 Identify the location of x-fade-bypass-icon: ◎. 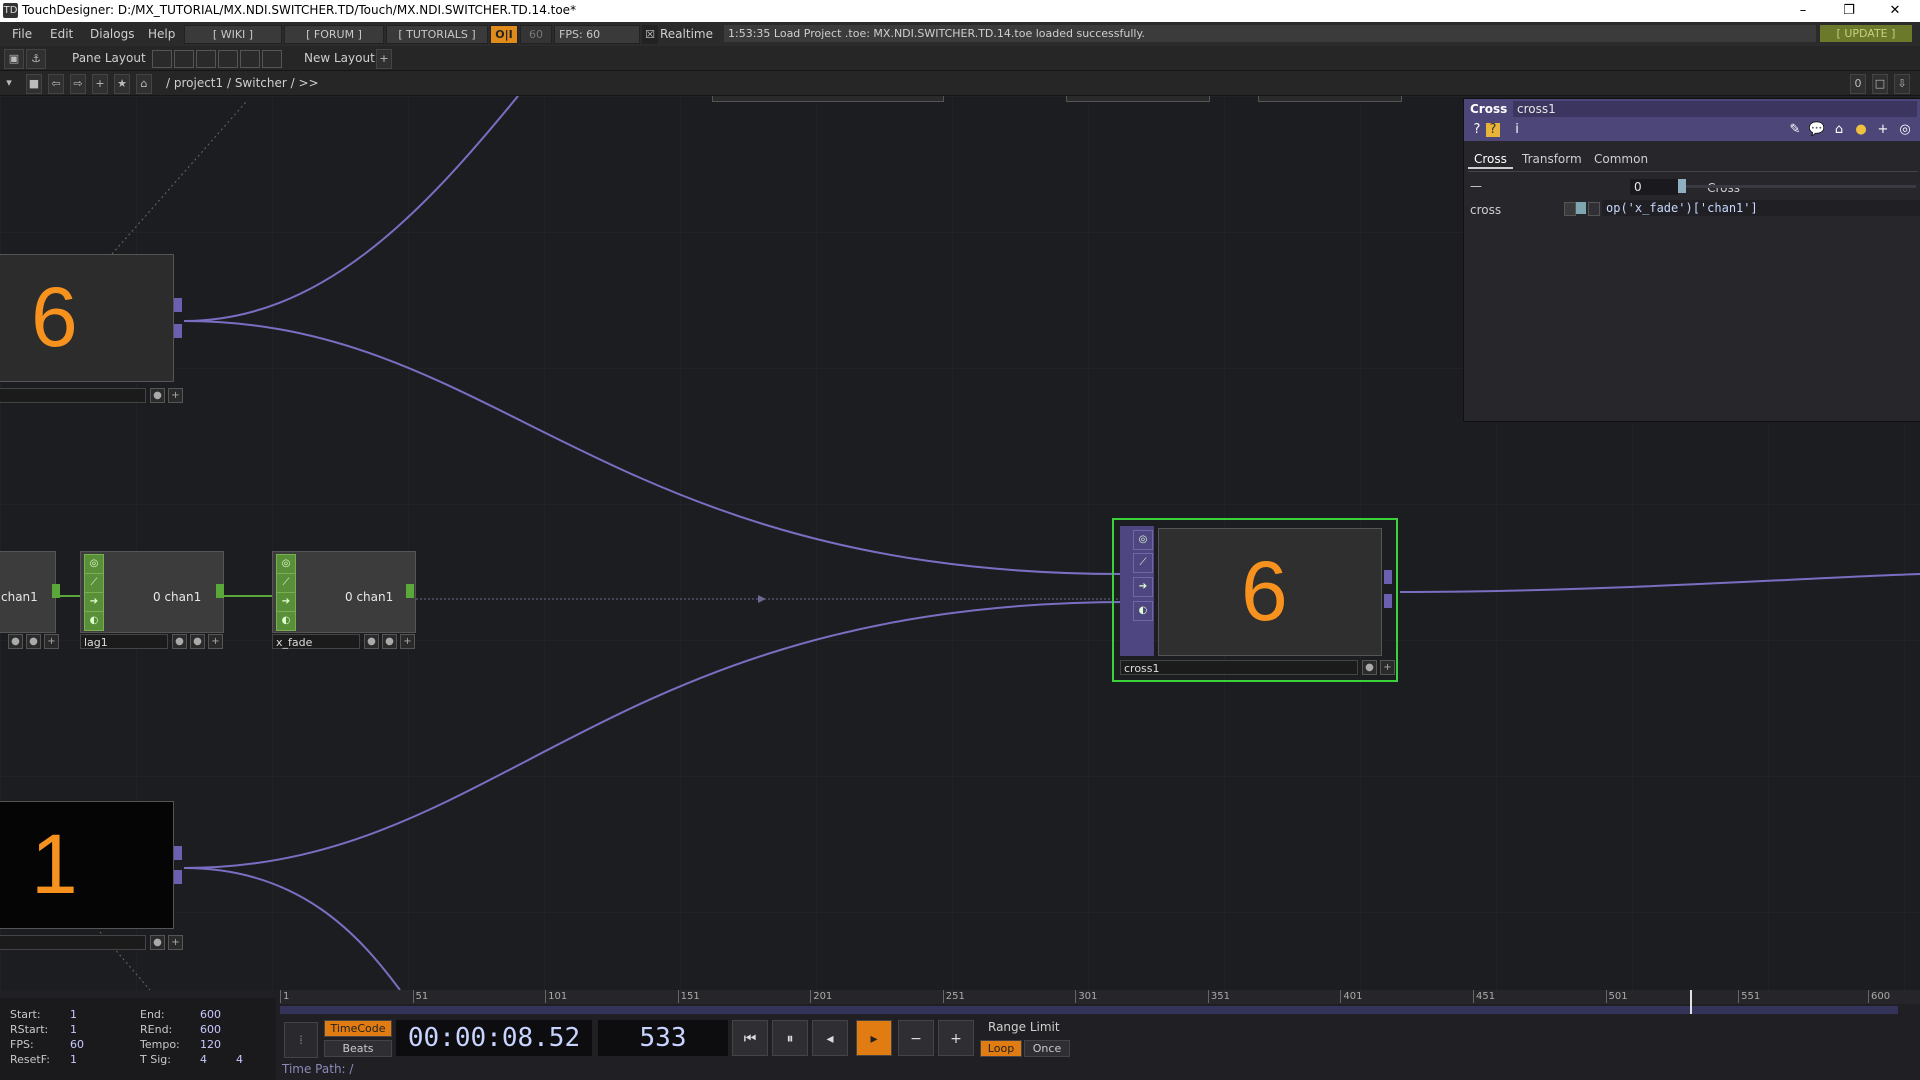
(286, 564).